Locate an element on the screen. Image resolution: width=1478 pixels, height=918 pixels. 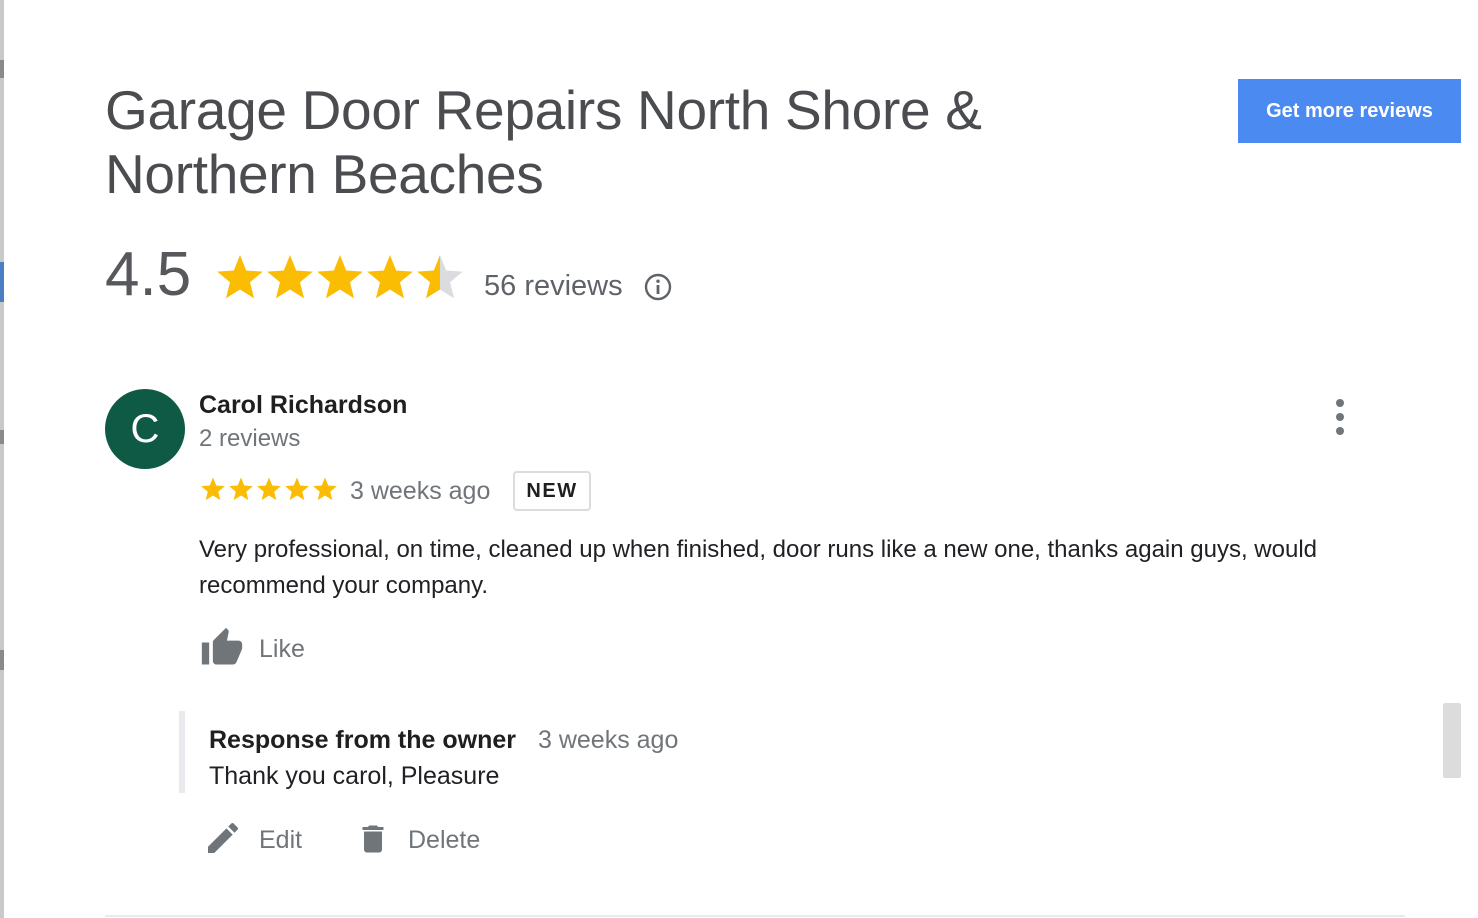
response-title: Response from the owner is located at coordinates (362, 740).